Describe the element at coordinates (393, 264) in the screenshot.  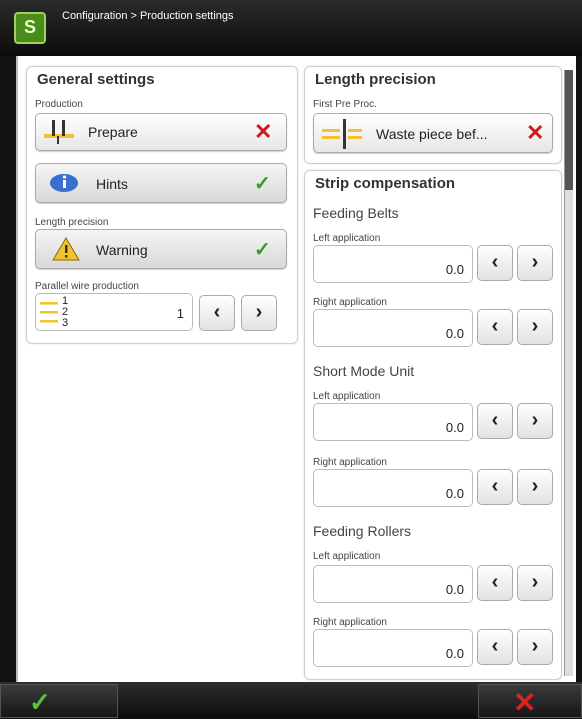
I see `feeding-belts-left-field: 0.0` at that location.